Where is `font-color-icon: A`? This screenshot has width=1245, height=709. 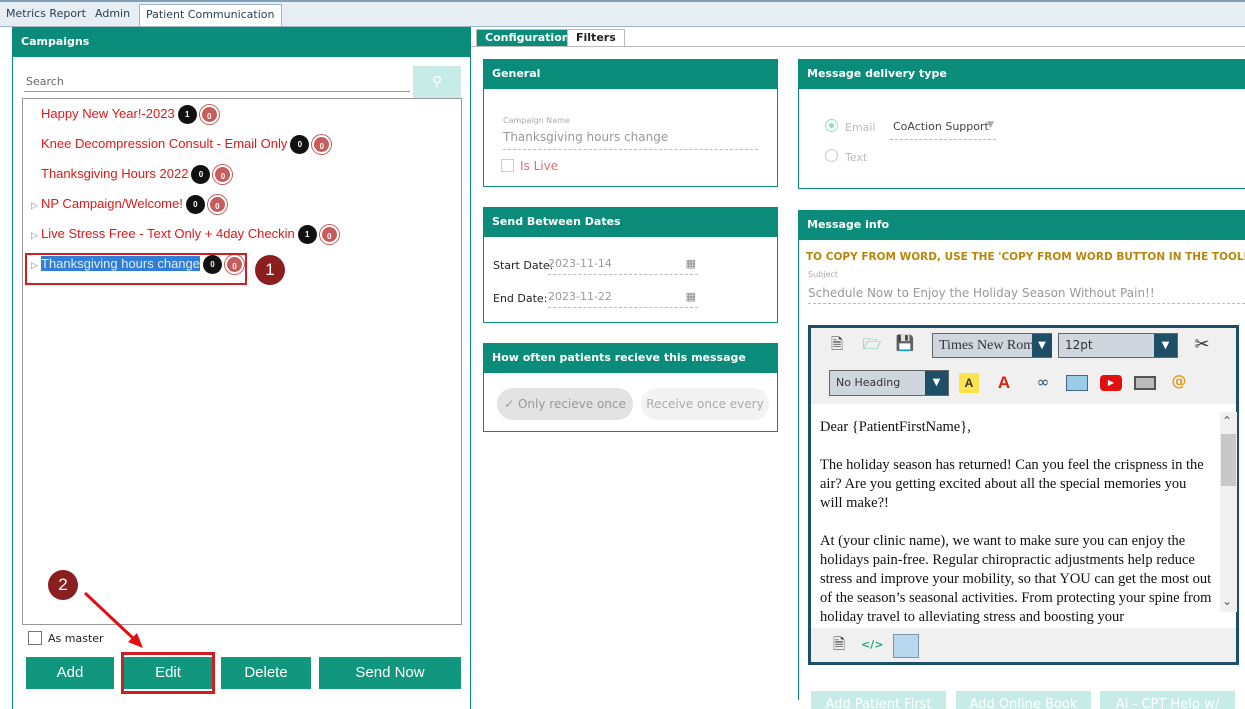 font-color-icon: A is located at coordinates (1004, 383).